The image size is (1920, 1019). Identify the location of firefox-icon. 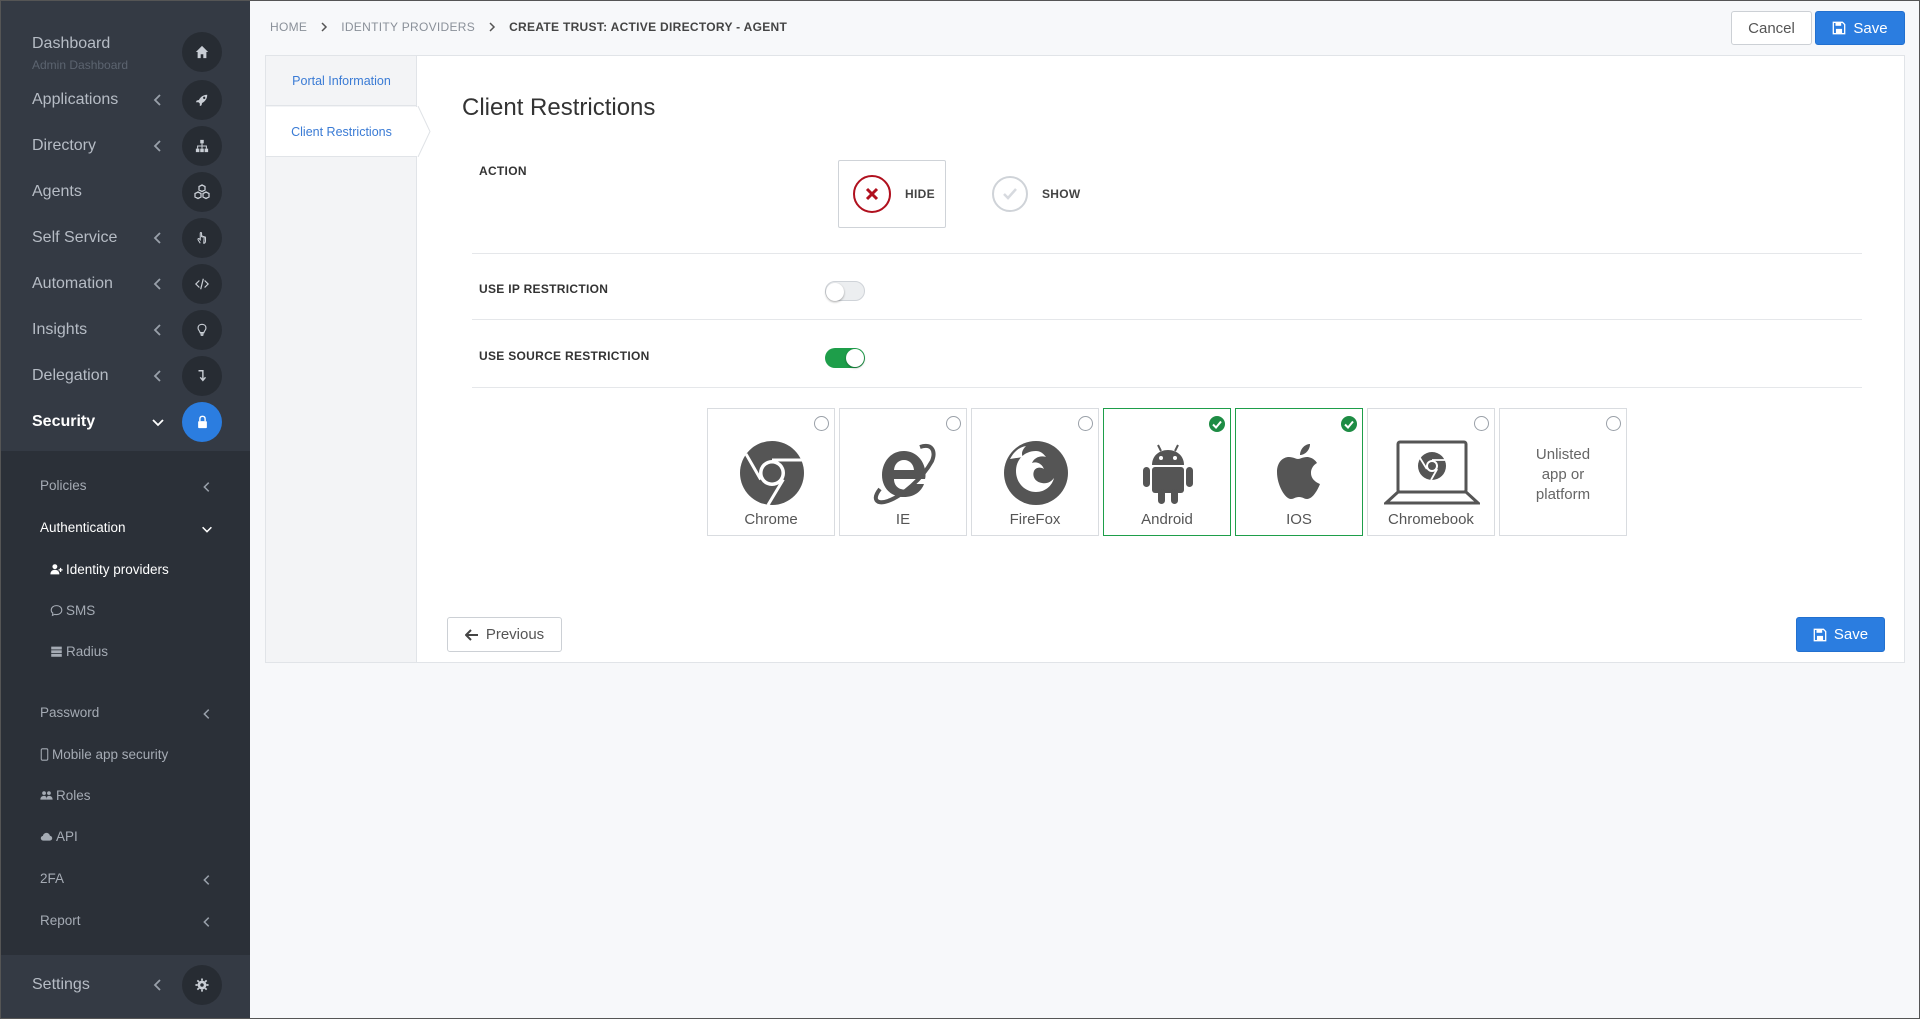
(1036, 473).